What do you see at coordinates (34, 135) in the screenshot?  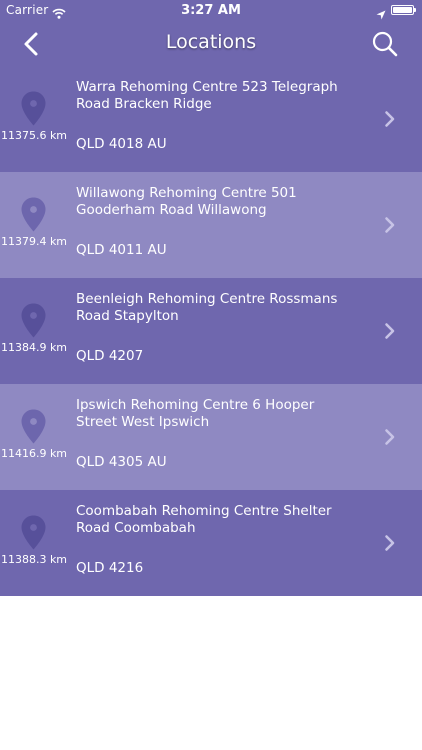 I see `distance-label: 11375.6 km` at bounding box center [34, 135].